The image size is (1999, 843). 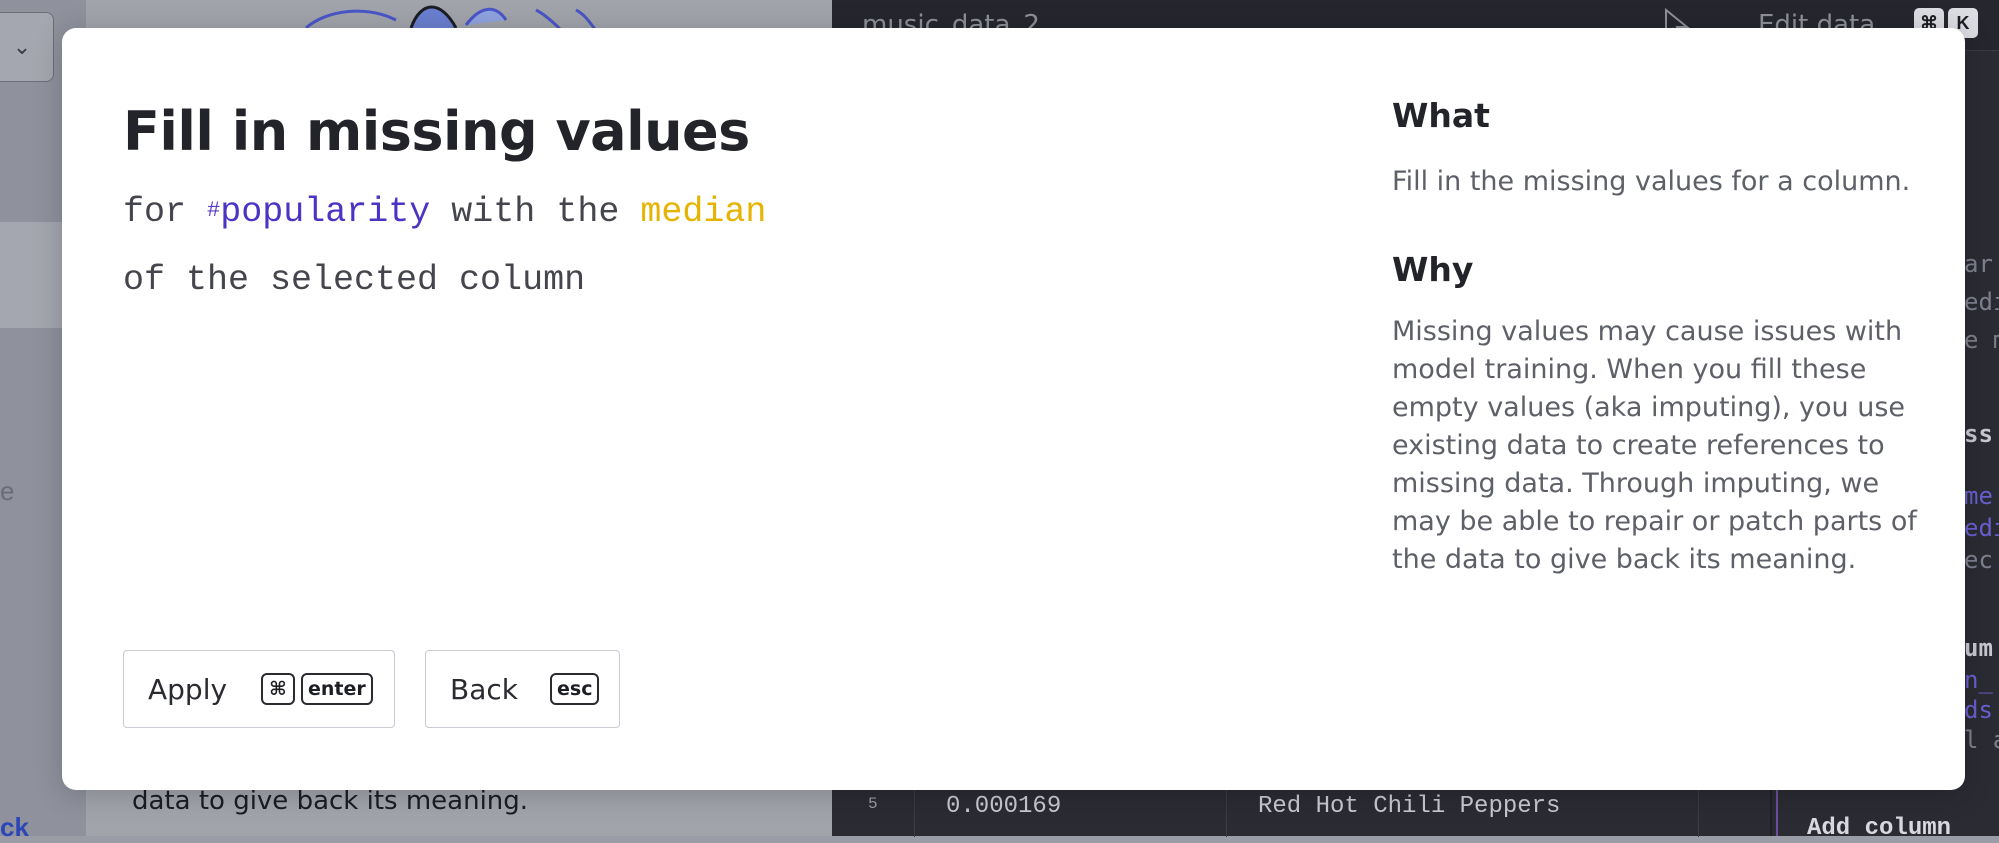 What do you see at coordinates (436, 131) in the screenshot?
I see `modal-title: Fill in missing values` at bounding box center [436, 131].